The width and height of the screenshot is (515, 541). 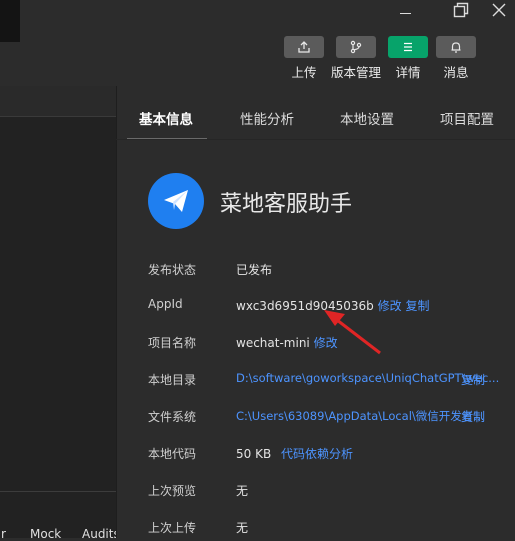 I want to click on editor-tabbar, so click(x=58, y=101).